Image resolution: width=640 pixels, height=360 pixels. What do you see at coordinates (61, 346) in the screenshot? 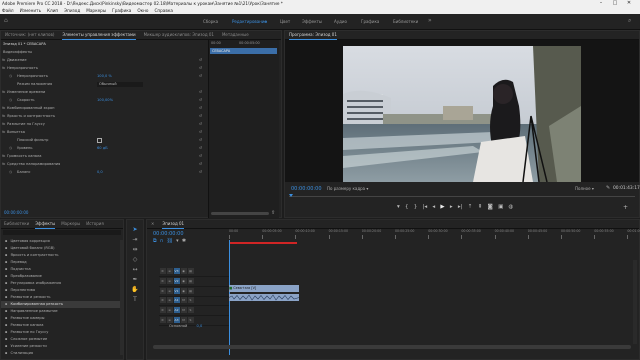
I see `effect-list-item: ▪ Усиление резкости` at bounding box center [61, 346].